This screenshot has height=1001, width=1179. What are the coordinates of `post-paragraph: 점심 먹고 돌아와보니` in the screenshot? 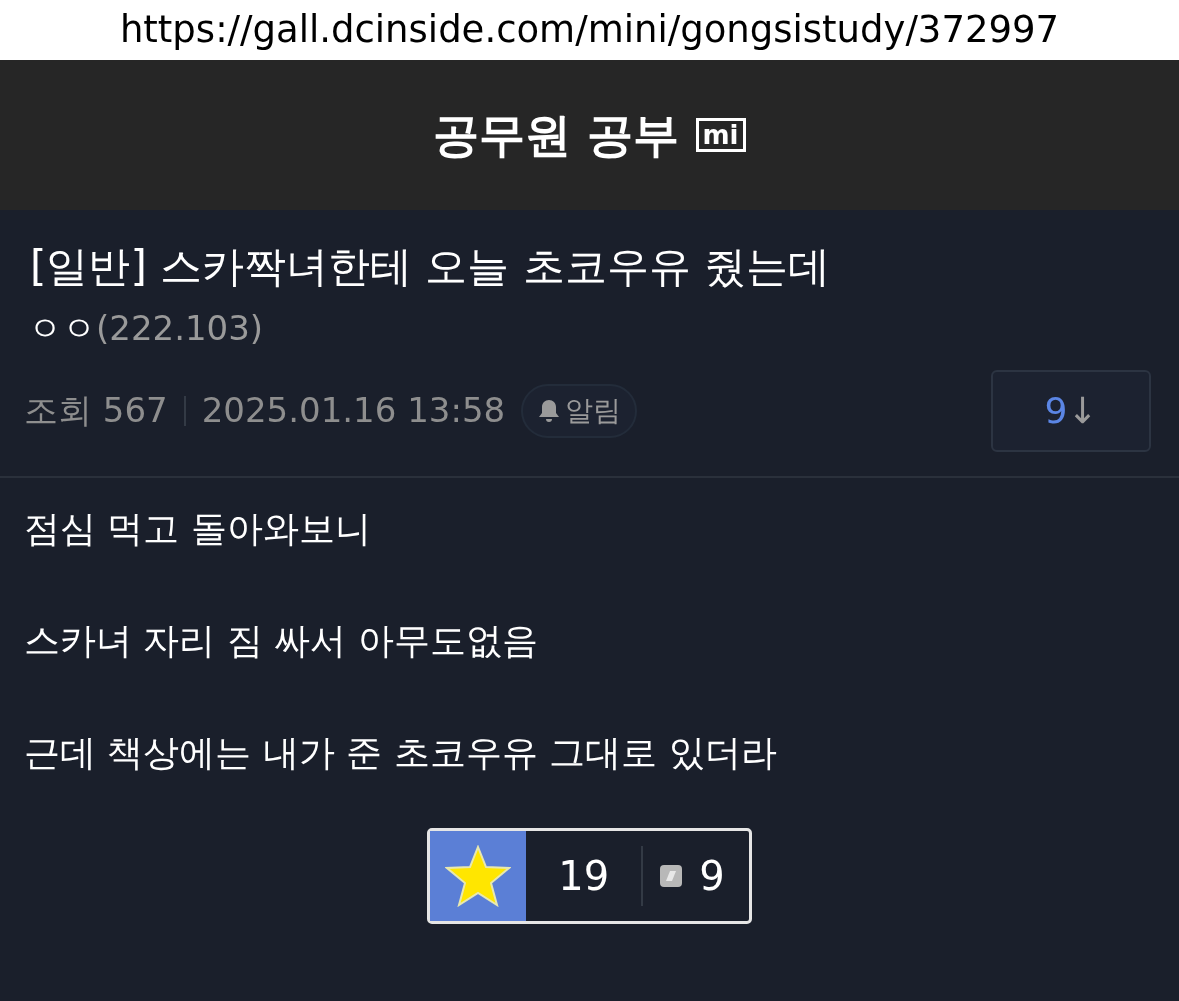 It's located at (198, 528).